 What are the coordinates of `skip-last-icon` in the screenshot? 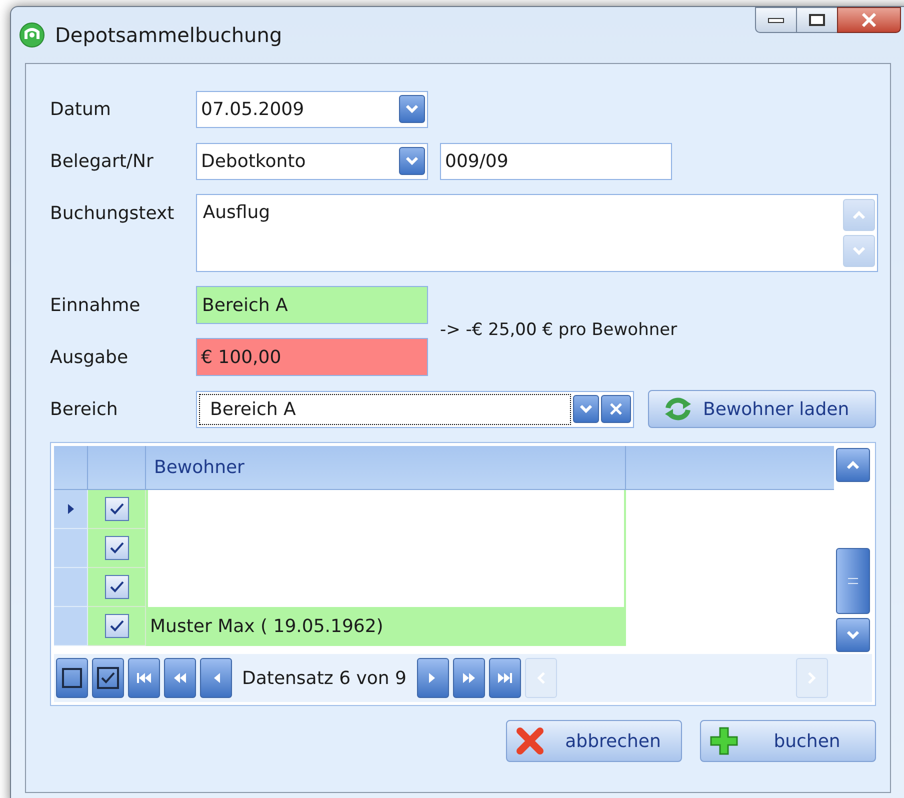 It's located at (504, 678).